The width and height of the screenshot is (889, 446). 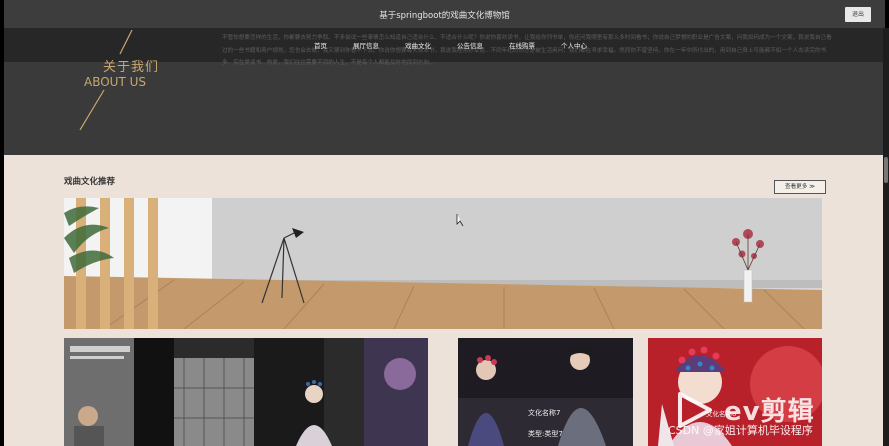 I want to click on view-more-button: 查看更多 ≫, so click(x=800, y=187).